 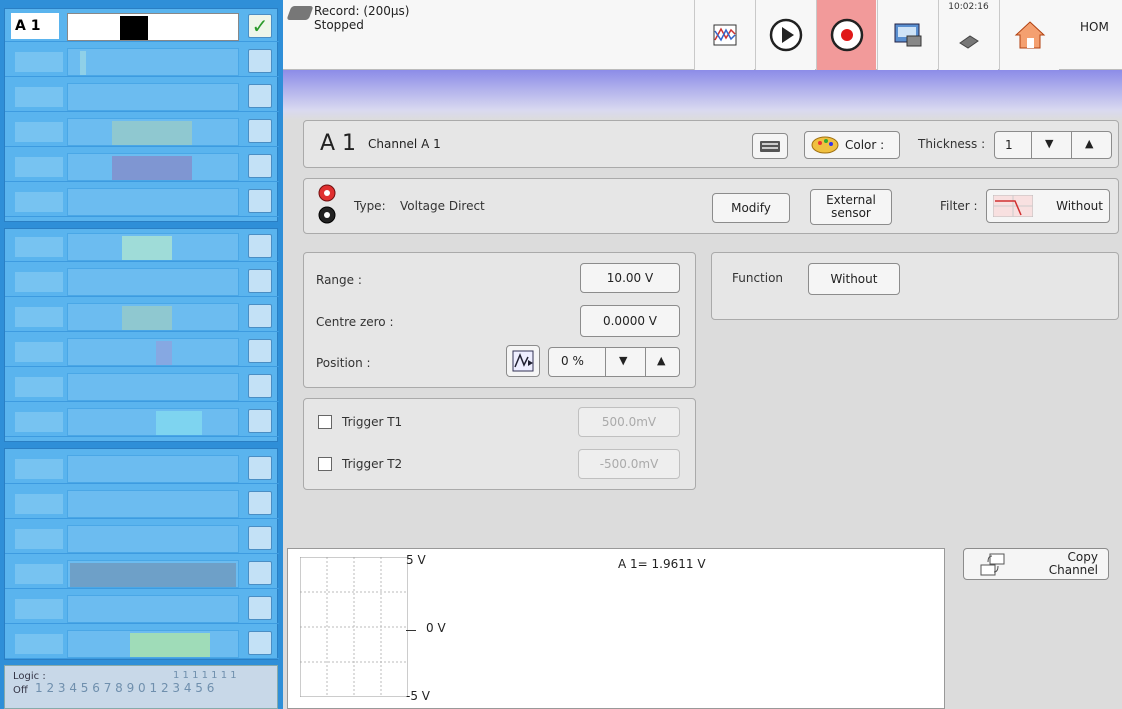 I want to click on channel-row-label: A 1, so click(x=35, y=26).